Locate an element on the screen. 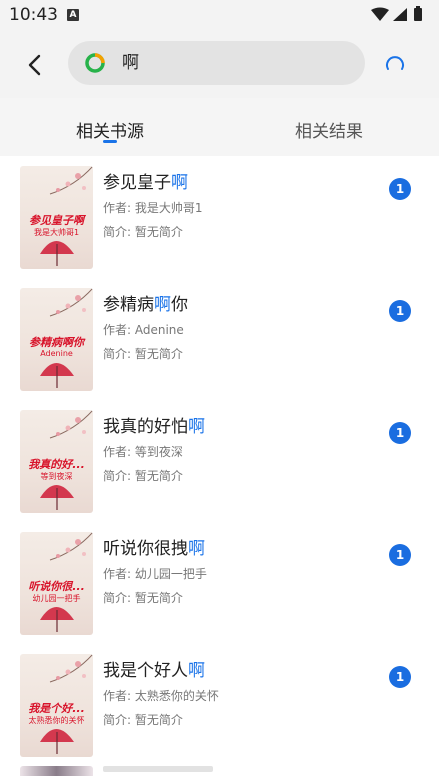 The height and width of the screenshot is (782, 439). book-cover: 我是个好... 太熟悉你的关怀 is located at coordinates (56, 705).